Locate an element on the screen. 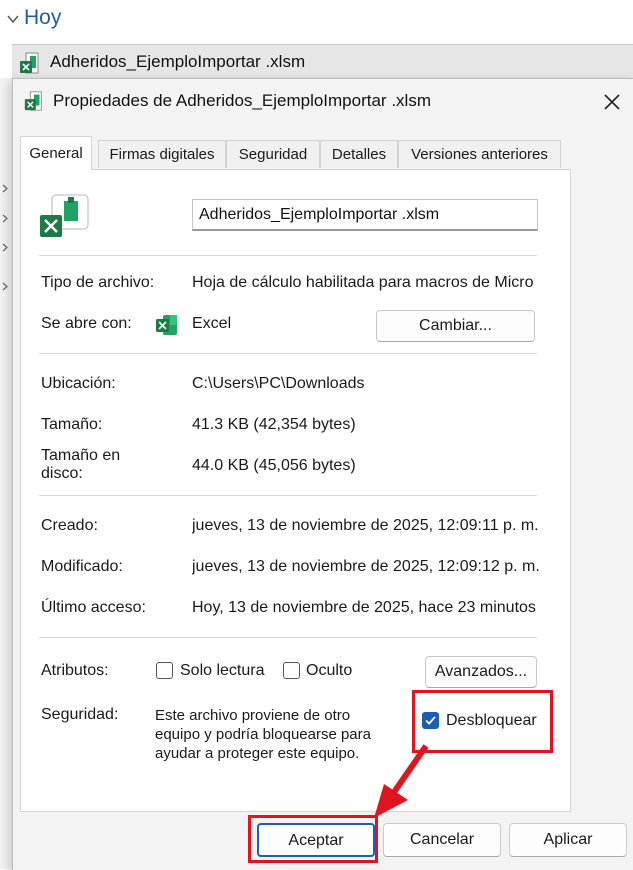 The image size is (633, 870). creado-label: Creado: is located at coordinates (69, 525).